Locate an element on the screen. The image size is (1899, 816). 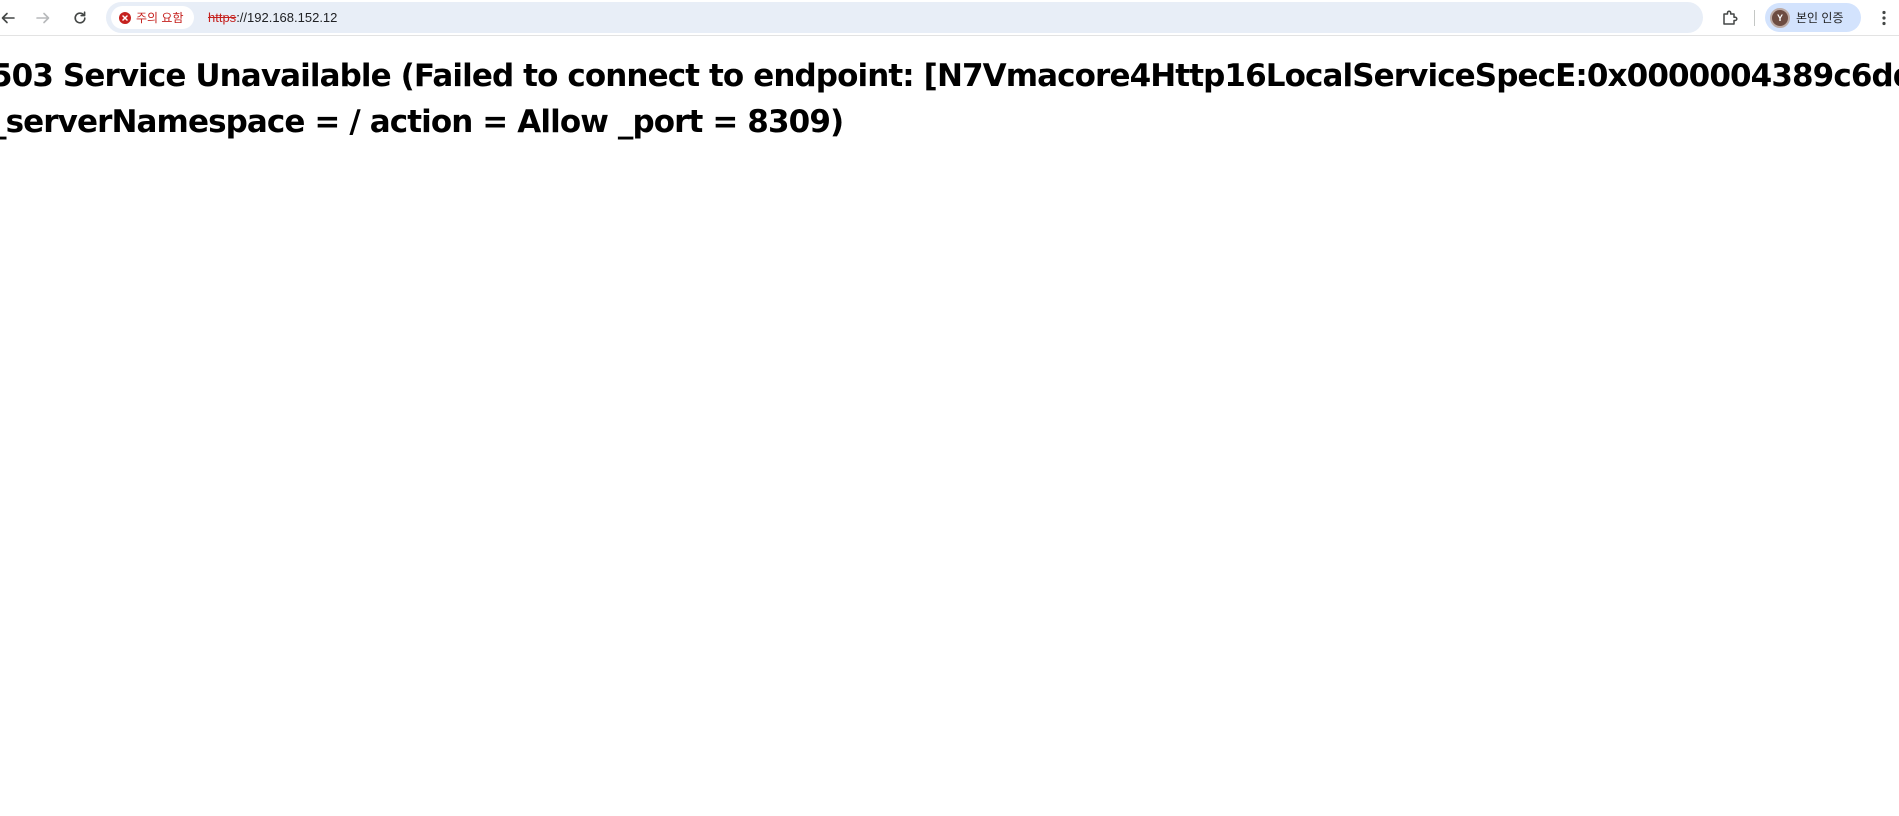
puzzle-icon is located at coordinates (1730, 17).